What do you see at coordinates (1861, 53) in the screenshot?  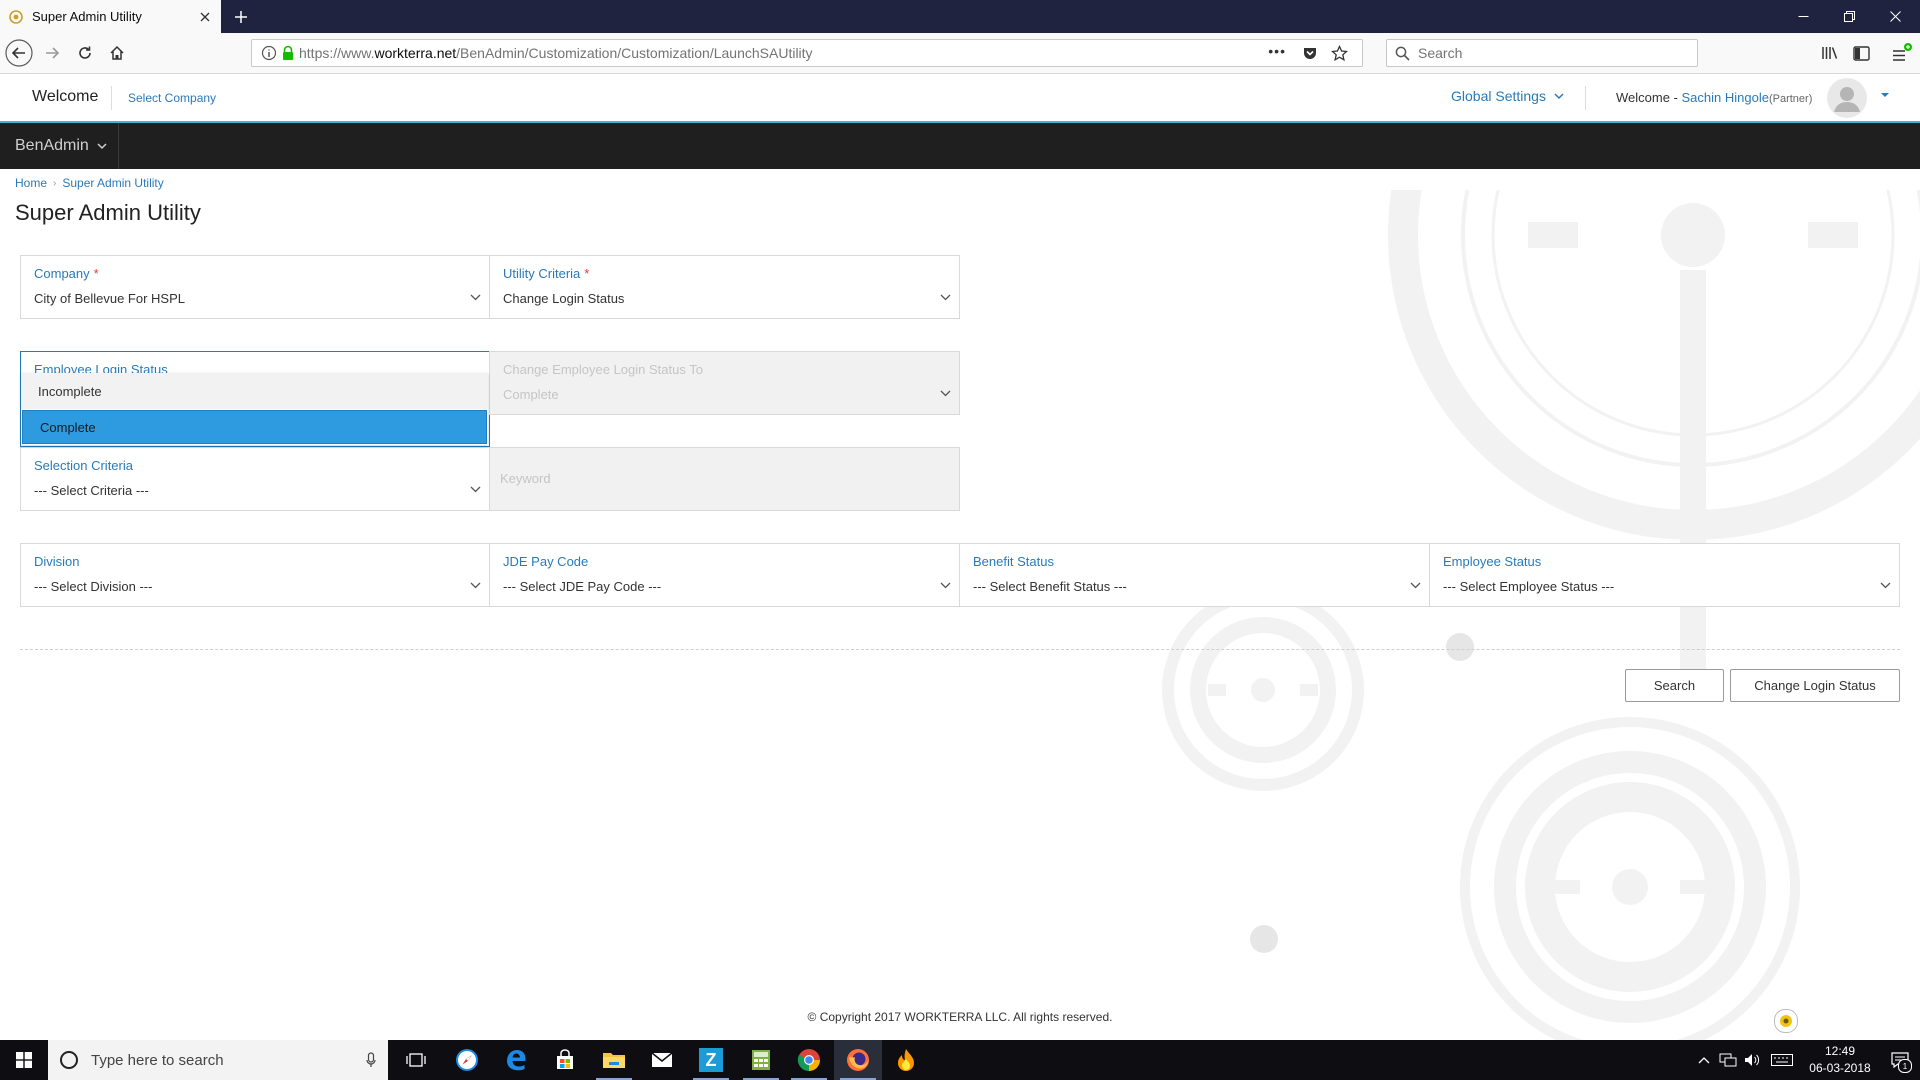 I see `sidebar-toggle-icon` at bounding box center [1861, 53].